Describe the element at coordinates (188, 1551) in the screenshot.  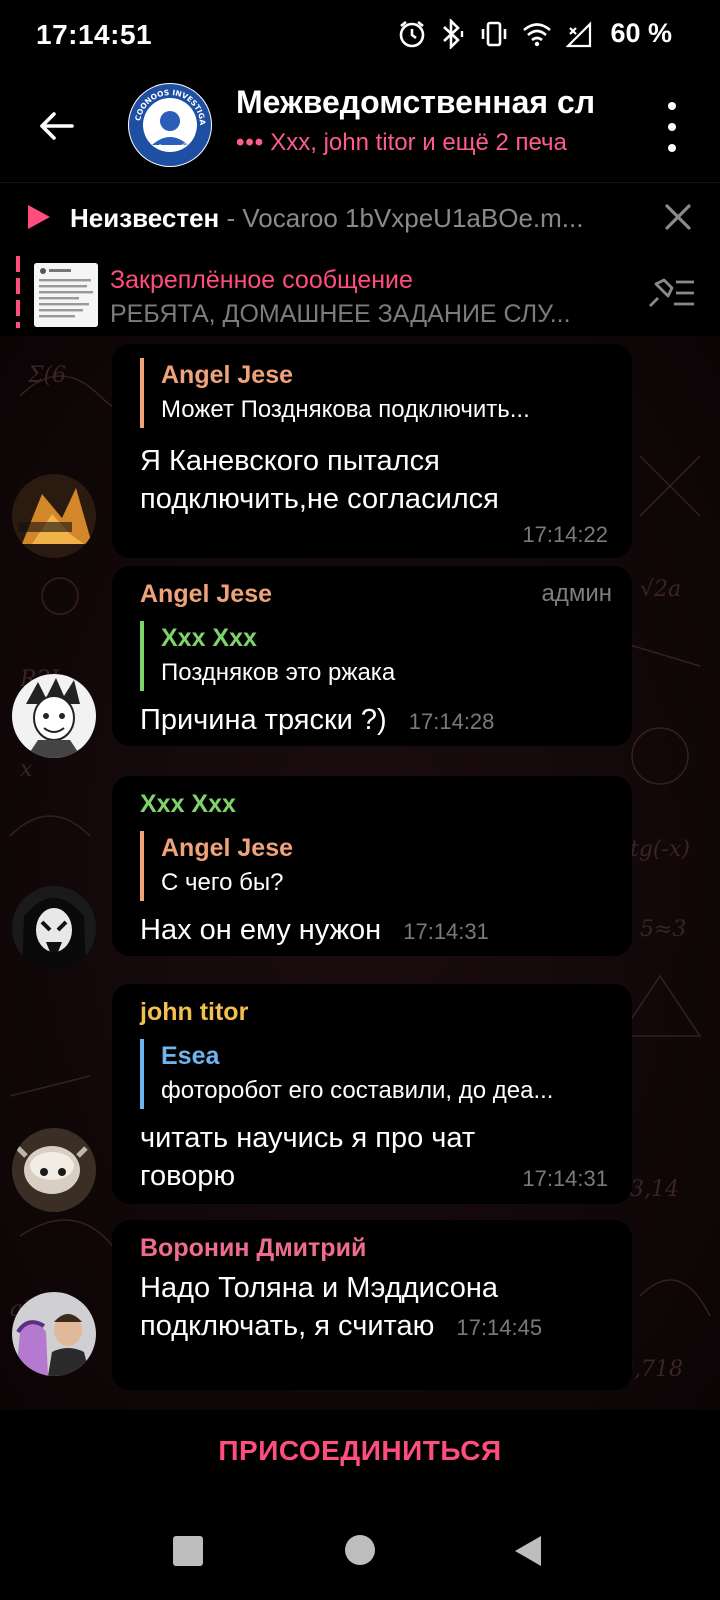
I see `recents-button` at that location.